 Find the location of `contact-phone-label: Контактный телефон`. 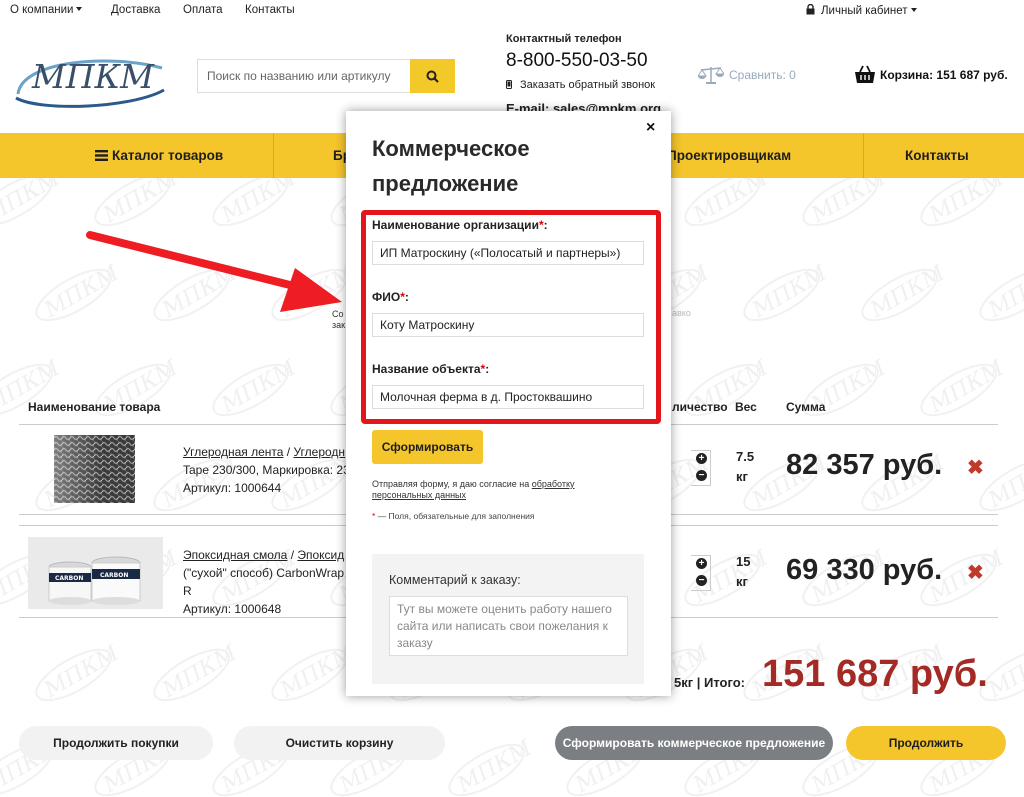

contact-phone-label: Контактный телефон is located at coordinates (564, 39).